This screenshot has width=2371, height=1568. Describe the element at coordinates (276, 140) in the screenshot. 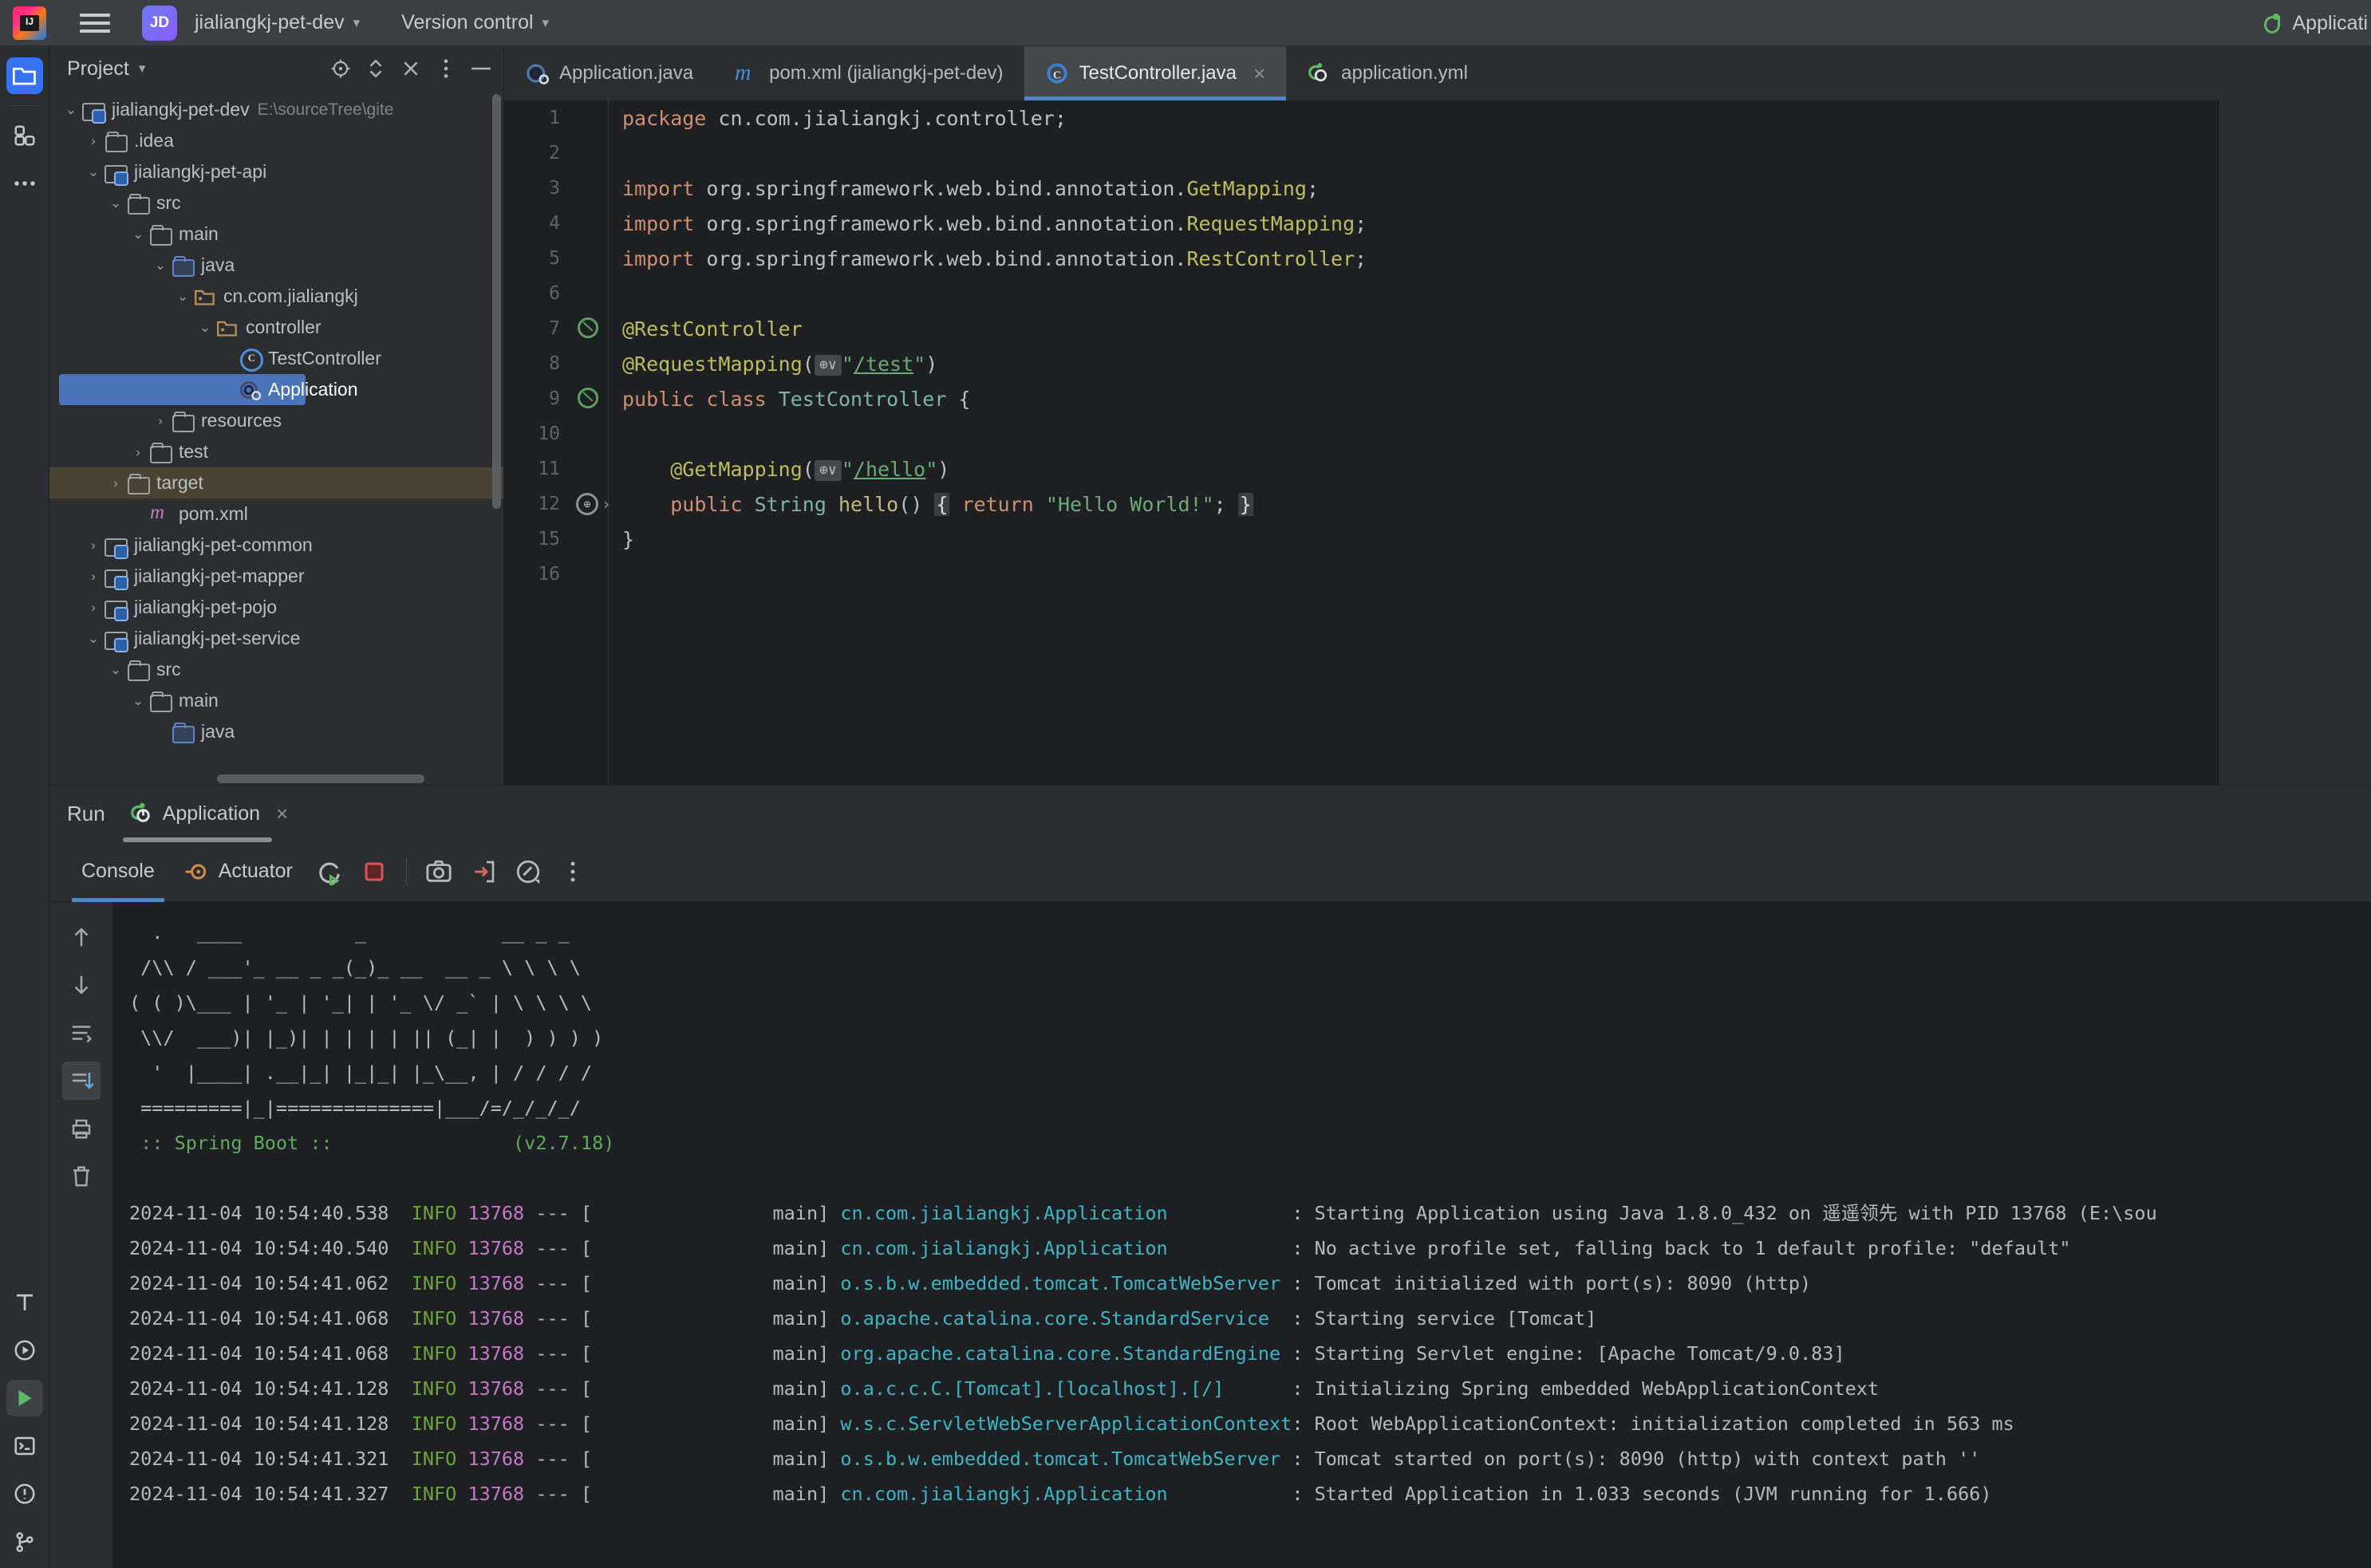

I see `tree-node--idea: › .idea` at that location.